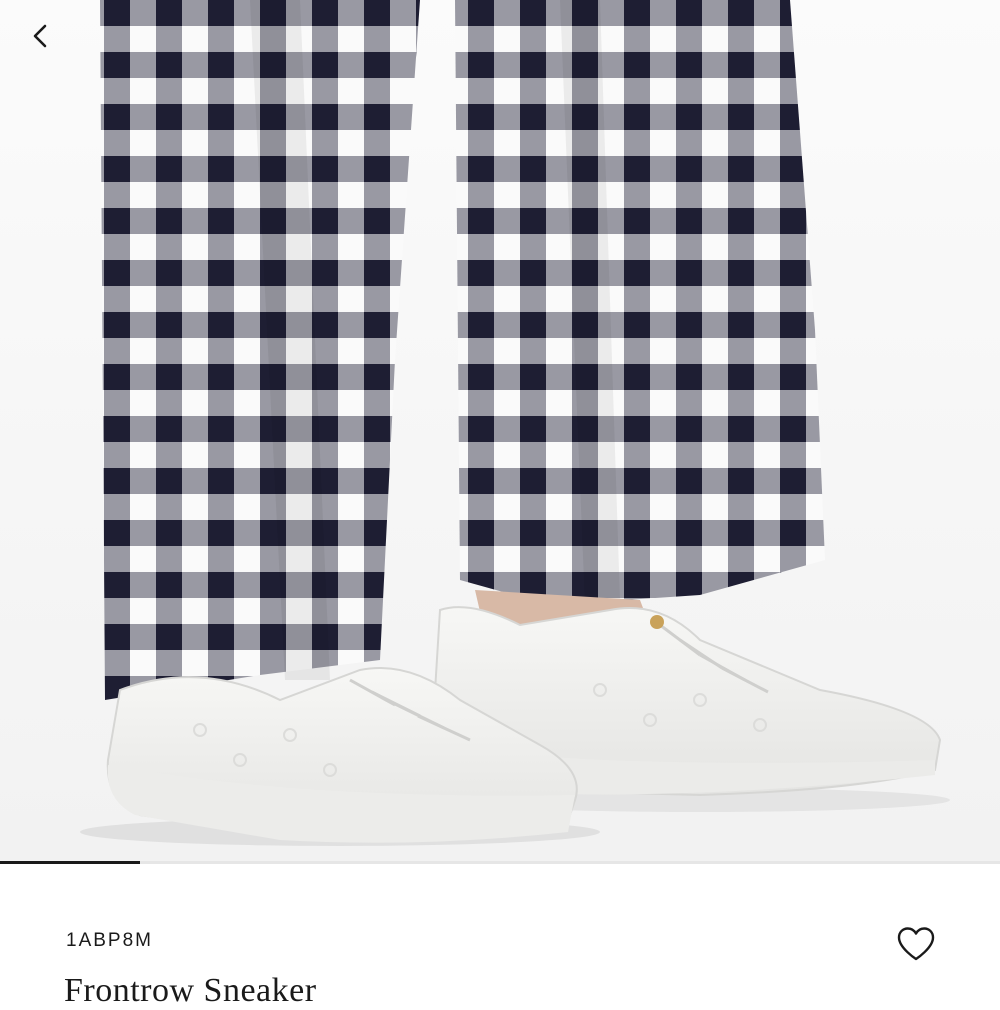  Describe the element at coordinates (190, 990) in the screenshot. I see `product-title: Frontrow Sneaker` at that location.